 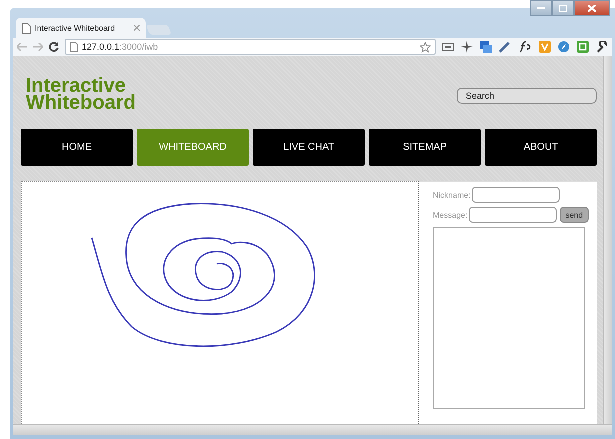 I want to click on nav-tab: ABOUT, so click(x=541, y=147).